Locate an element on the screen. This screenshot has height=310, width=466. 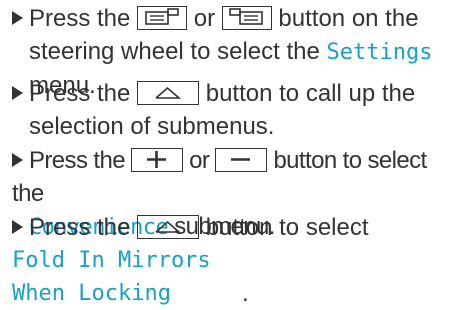
minus-button-icon is located at coordinates (241, 160).